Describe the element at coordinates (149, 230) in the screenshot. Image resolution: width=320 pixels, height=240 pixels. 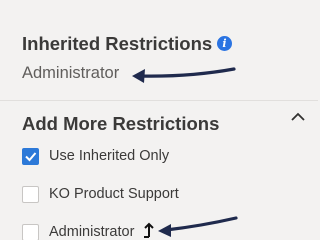
I see `cursor-arrow-icon` at that location.